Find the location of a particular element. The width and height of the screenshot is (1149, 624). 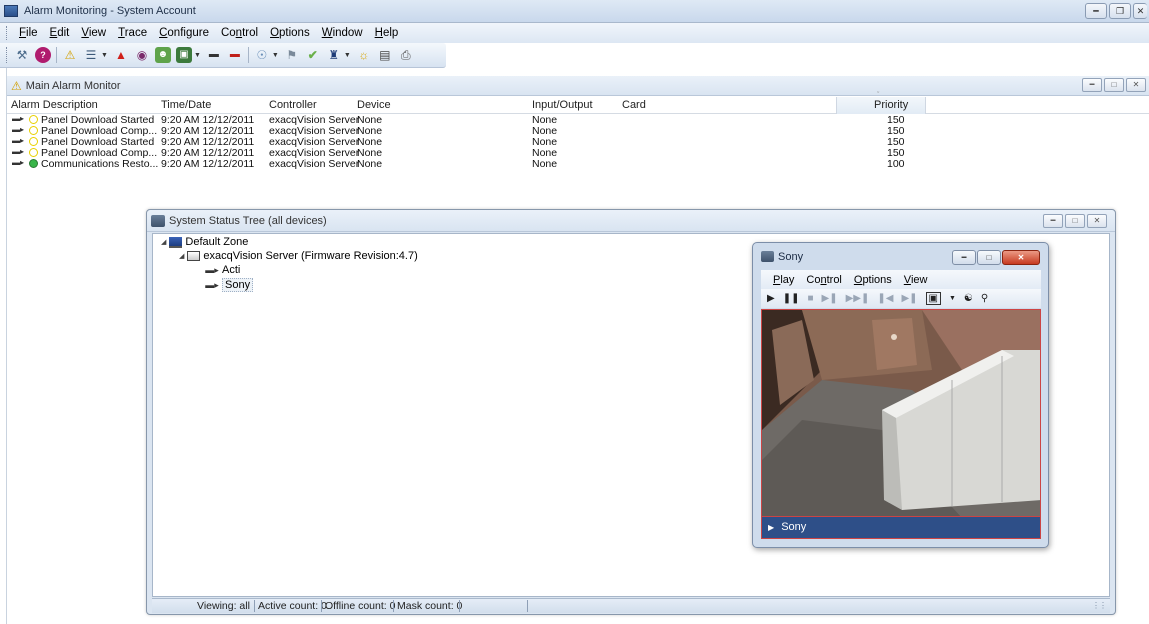

menu-file: File is located at coordinates (28, 33).